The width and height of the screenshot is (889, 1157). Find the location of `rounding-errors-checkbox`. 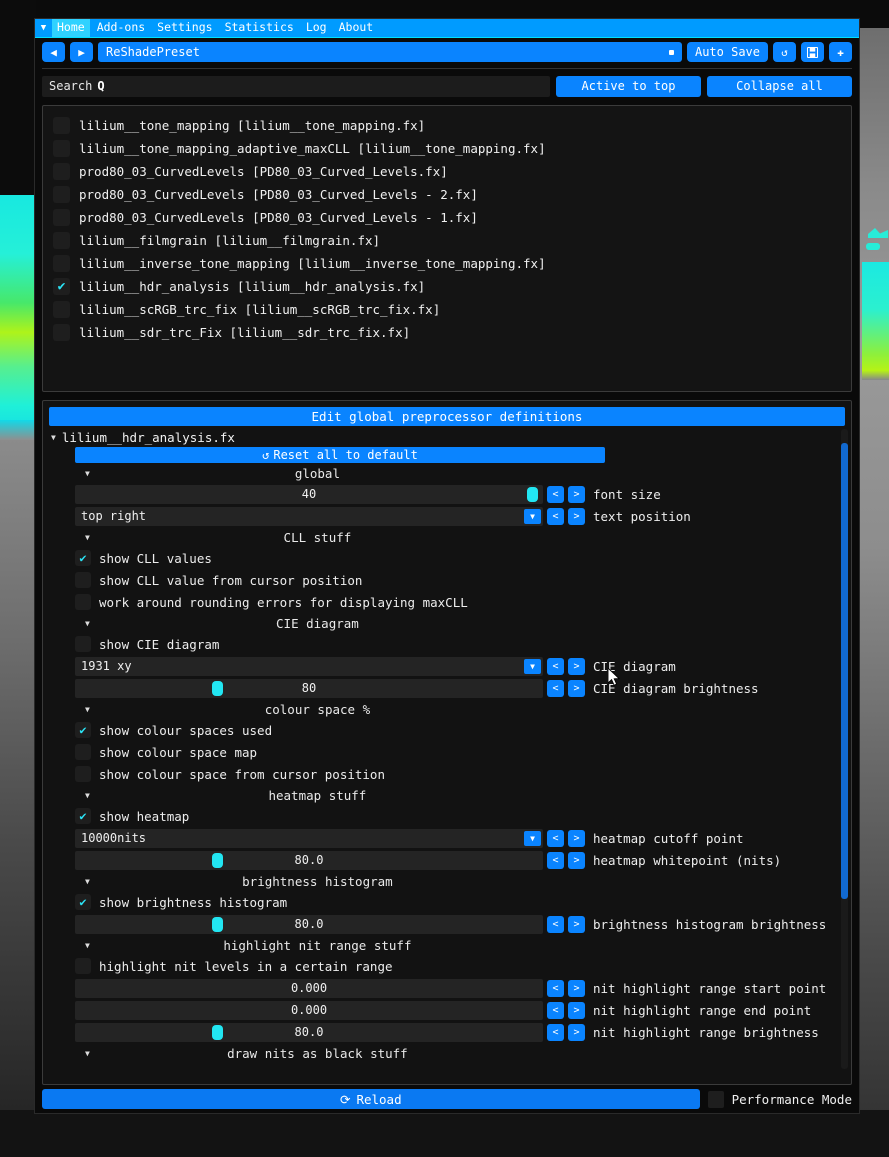

rounding-errors-checkbox is located at coordinates (83, 602).